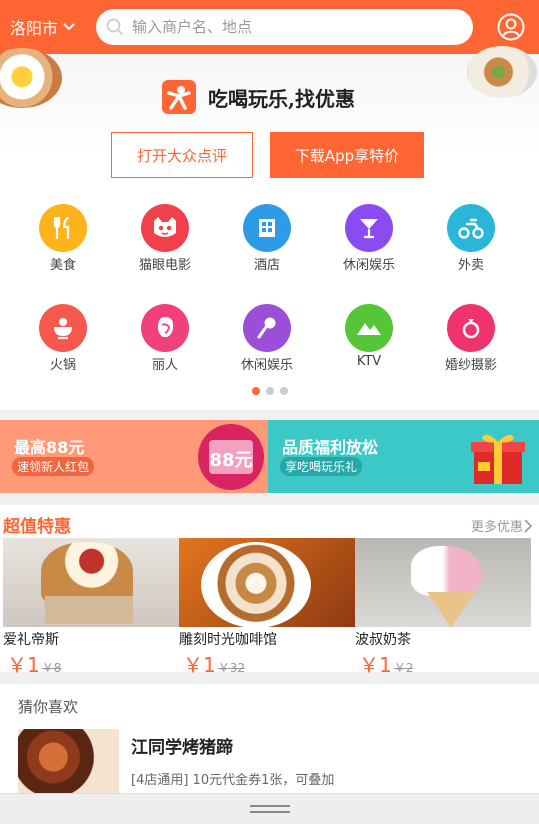  I want to click on download-app-button: 下载App享特价, so click(347, 155).